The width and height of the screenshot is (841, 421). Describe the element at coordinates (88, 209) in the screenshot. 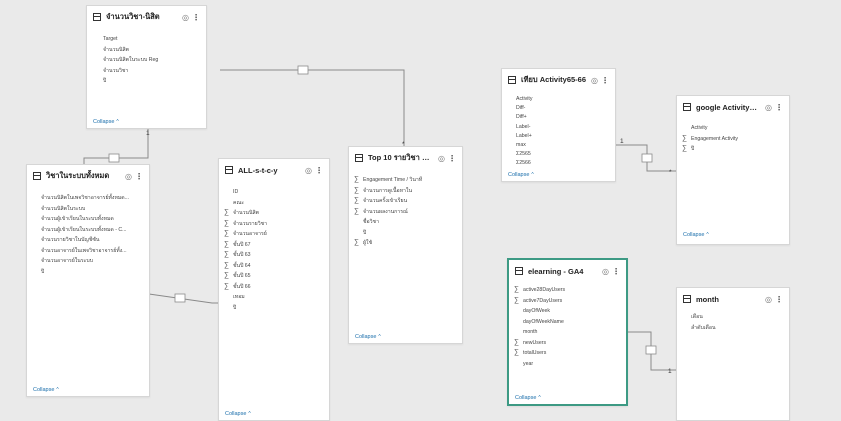

I see `field-item: จำนวนนิสิตในระบบ` at that location.